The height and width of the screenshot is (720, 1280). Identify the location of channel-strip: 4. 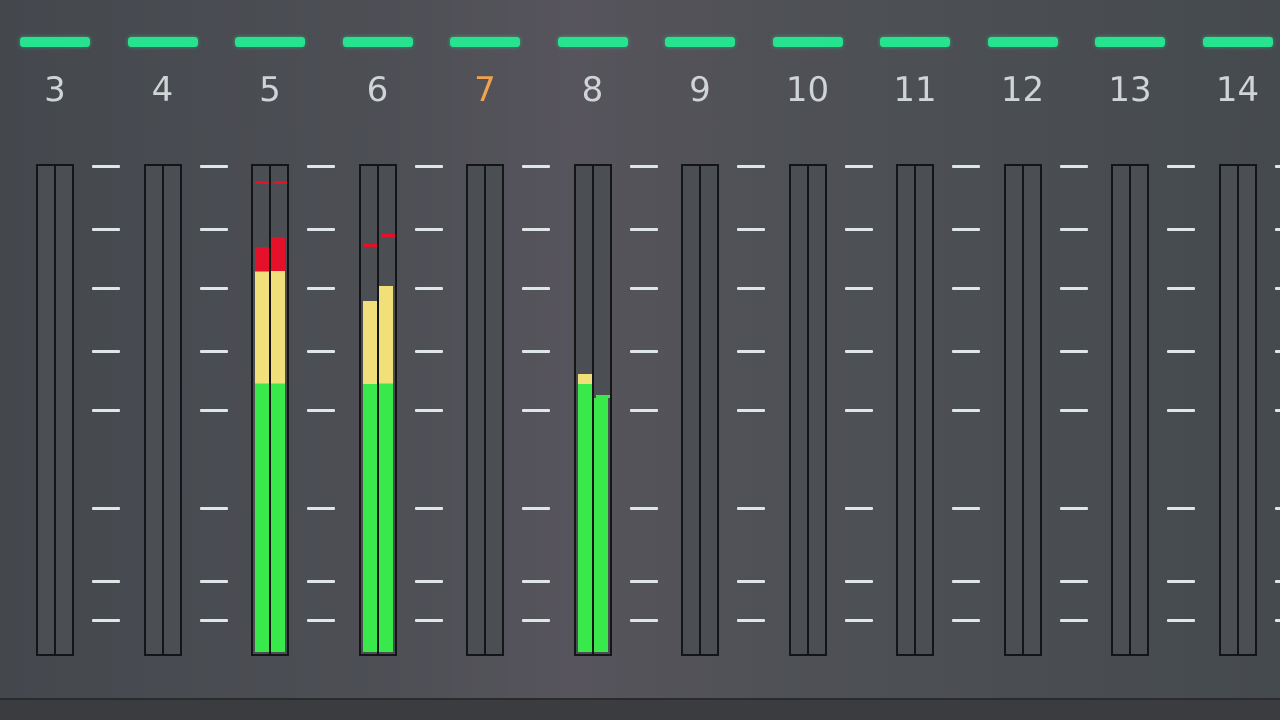
(168, 360).